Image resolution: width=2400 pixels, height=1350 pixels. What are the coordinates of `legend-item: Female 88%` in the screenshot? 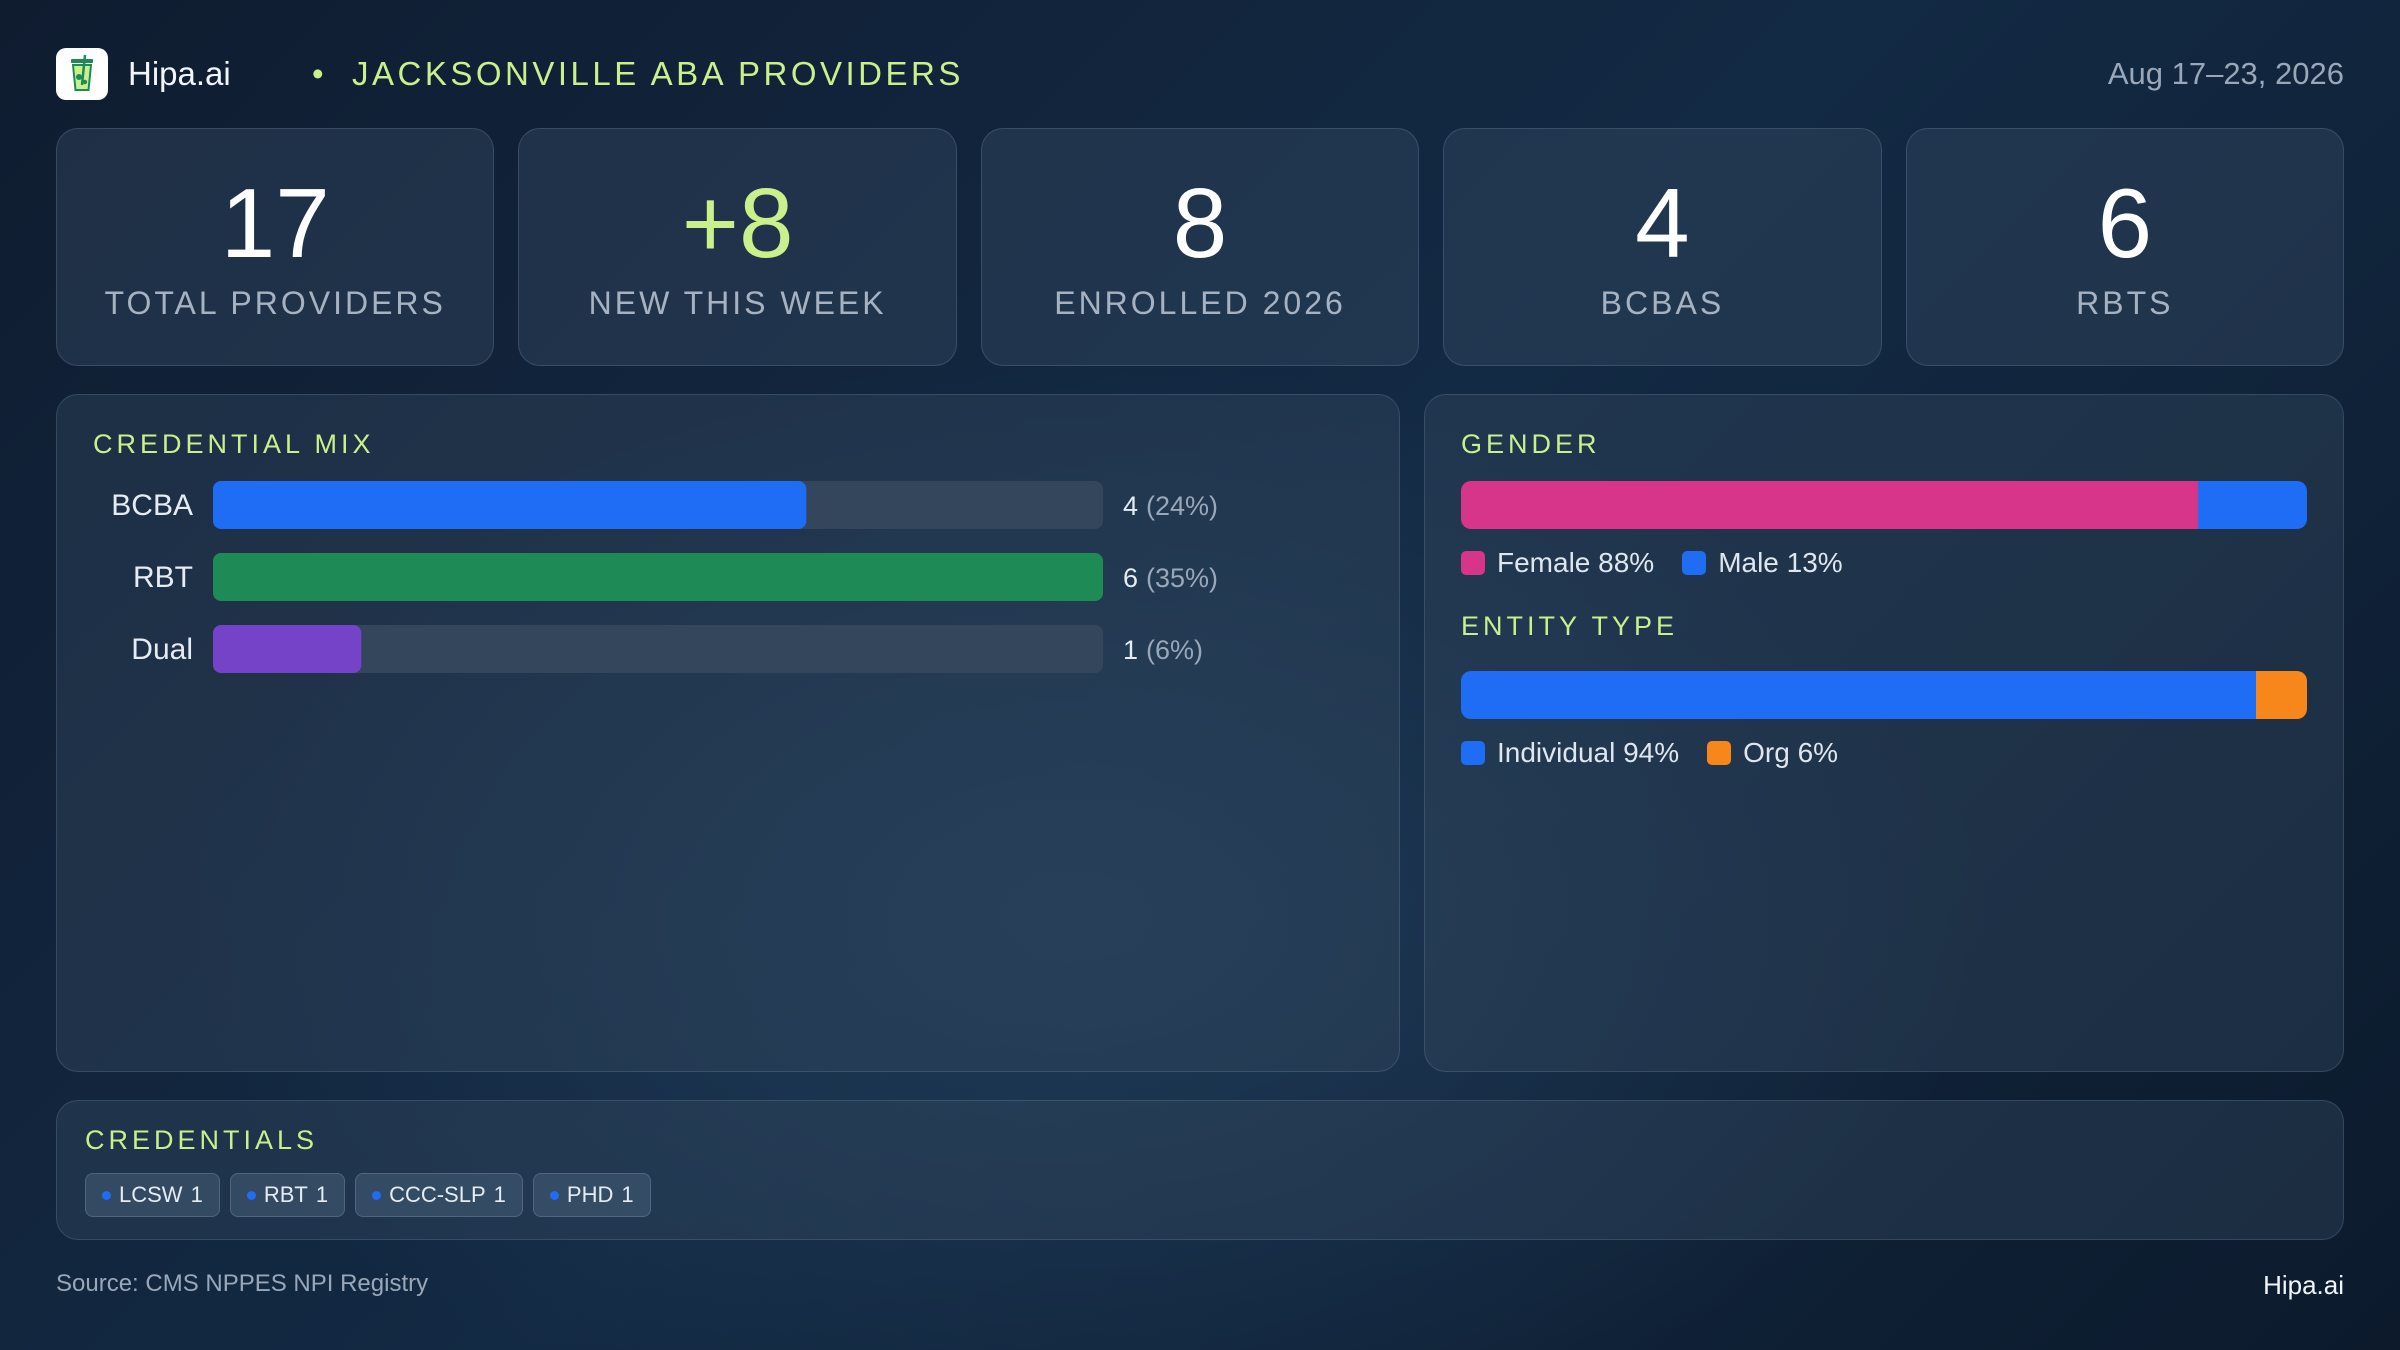 It's located at (1557, 563).